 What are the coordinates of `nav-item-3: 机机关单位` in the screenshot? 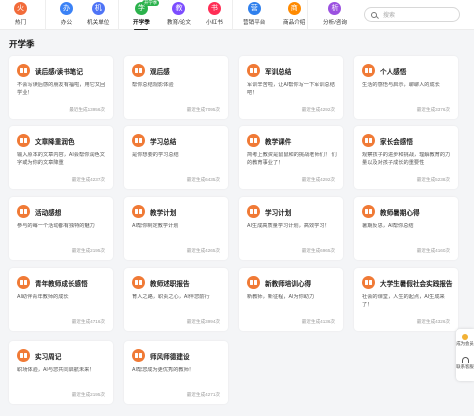 It's located at (98, 15).